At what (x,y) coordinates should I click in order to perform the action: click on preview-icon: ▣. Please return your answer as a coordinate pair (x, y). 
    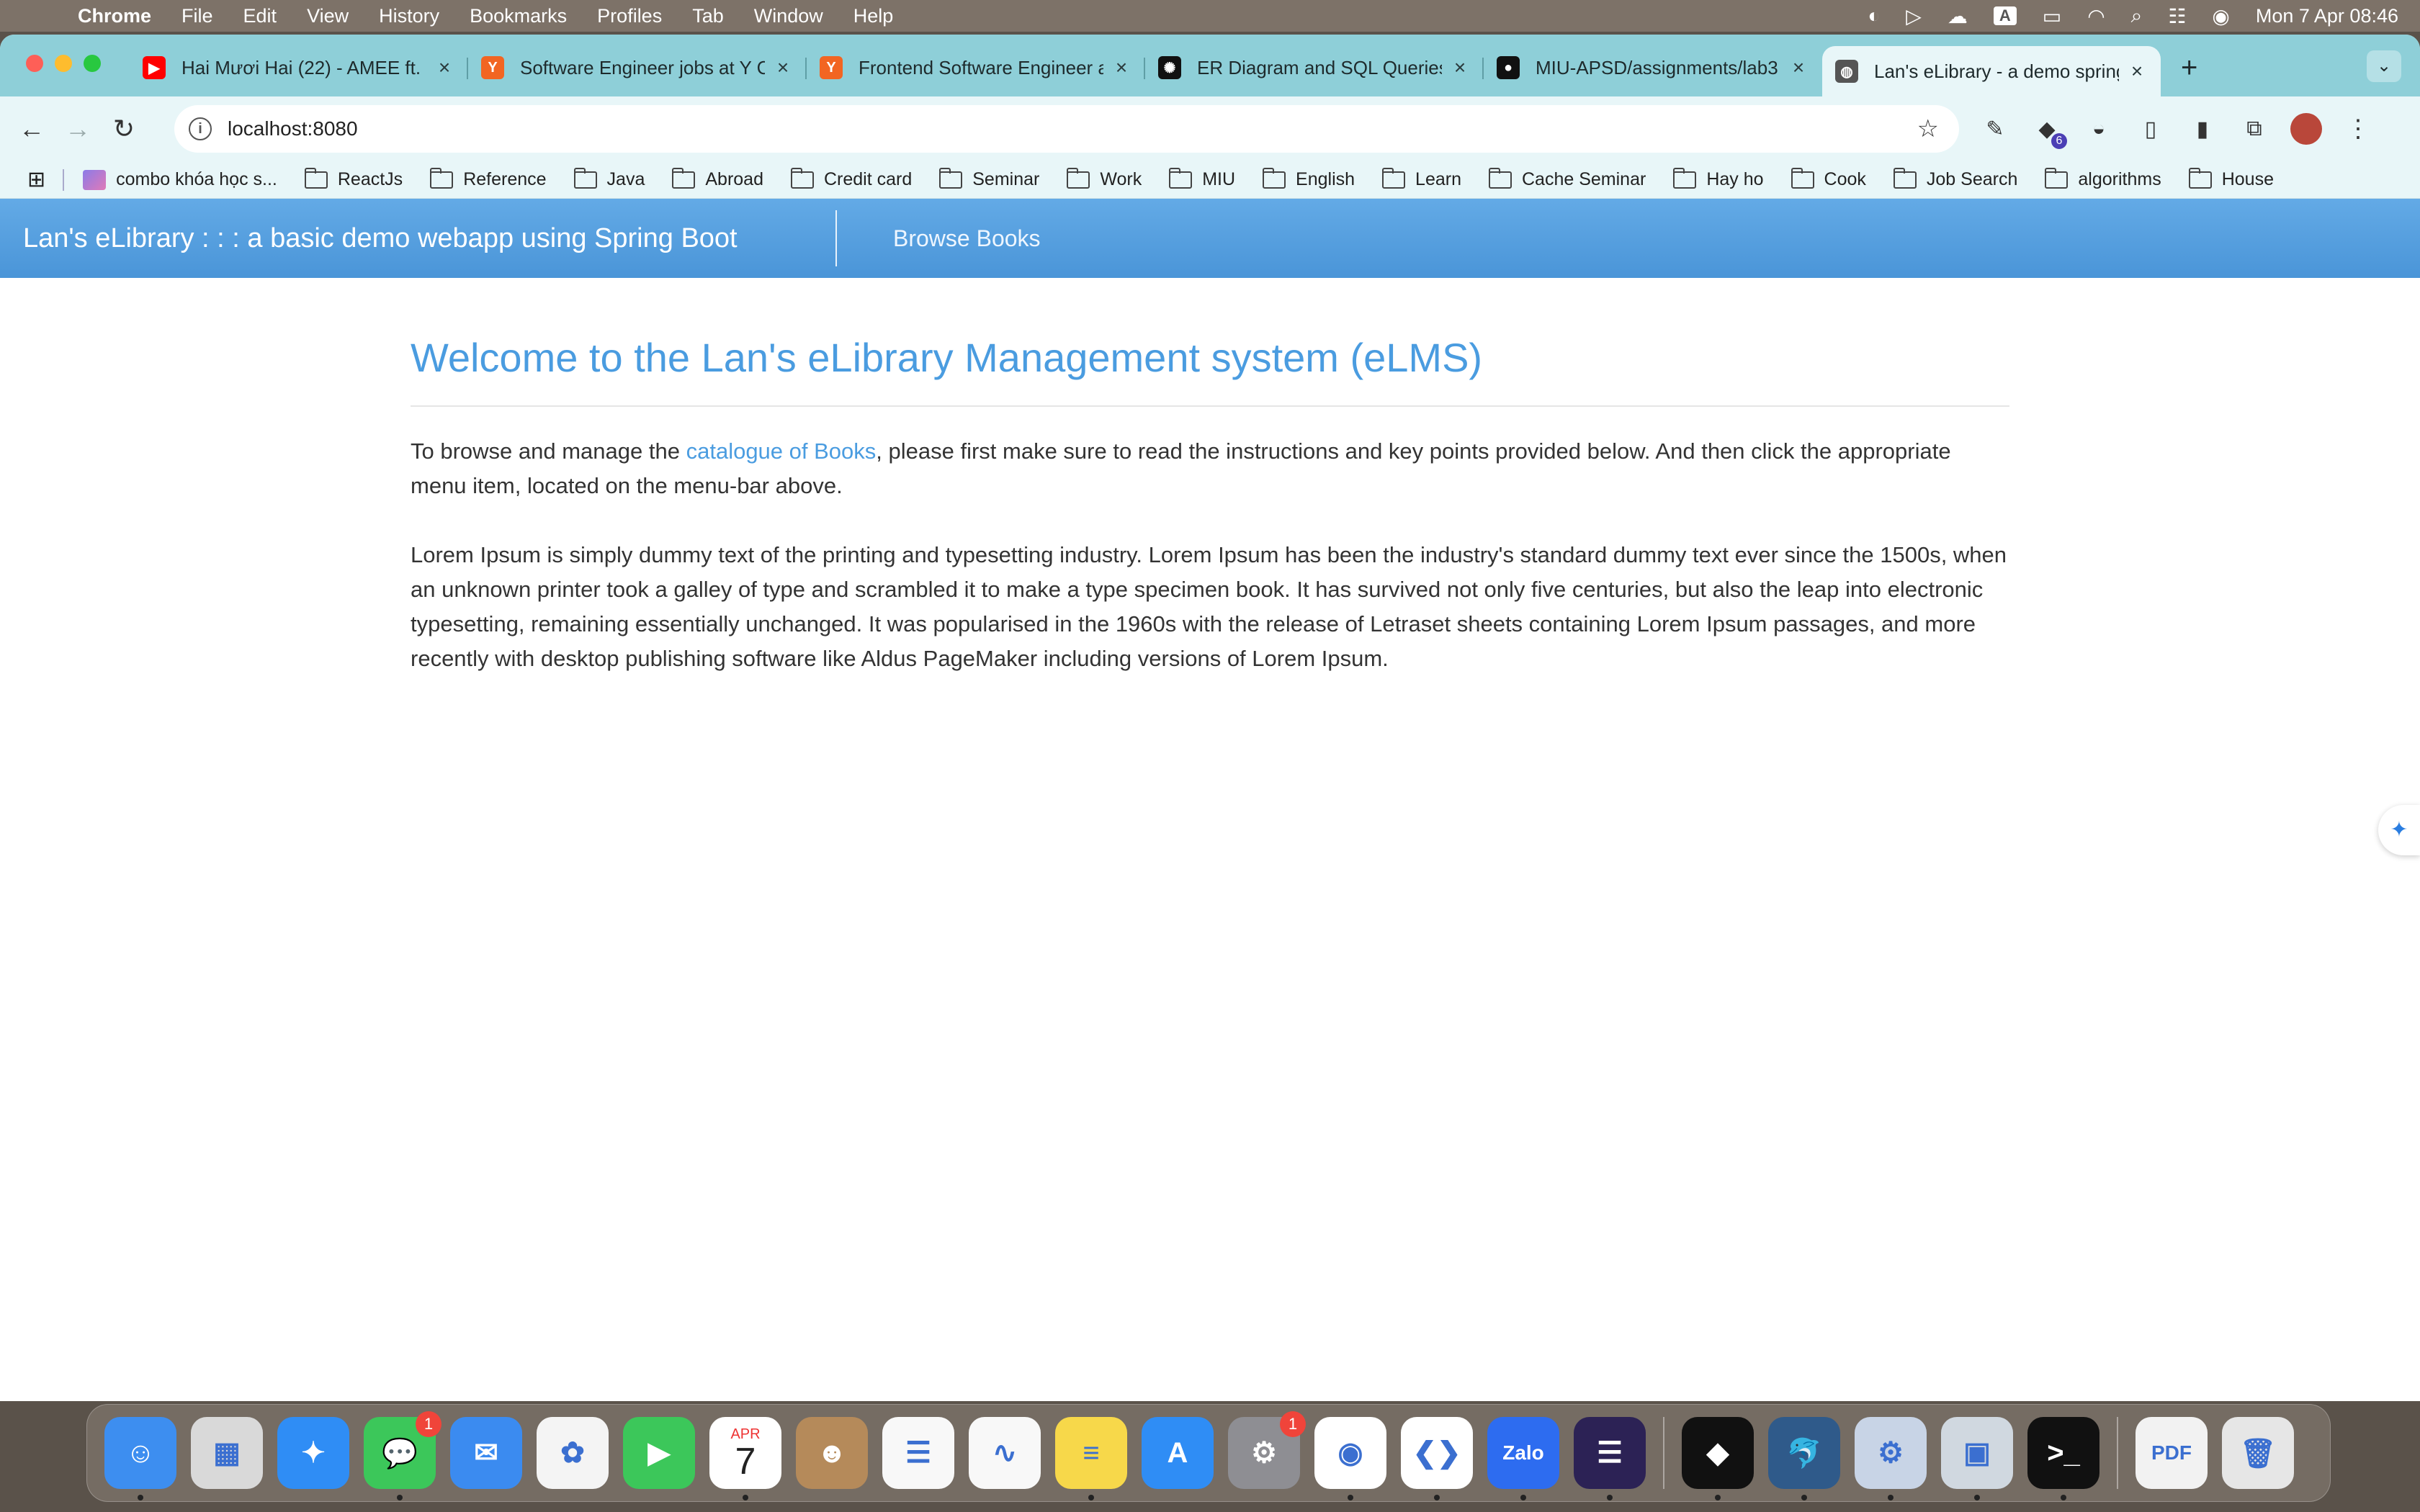
    Looking at the image, I should click on (1977, 1458).